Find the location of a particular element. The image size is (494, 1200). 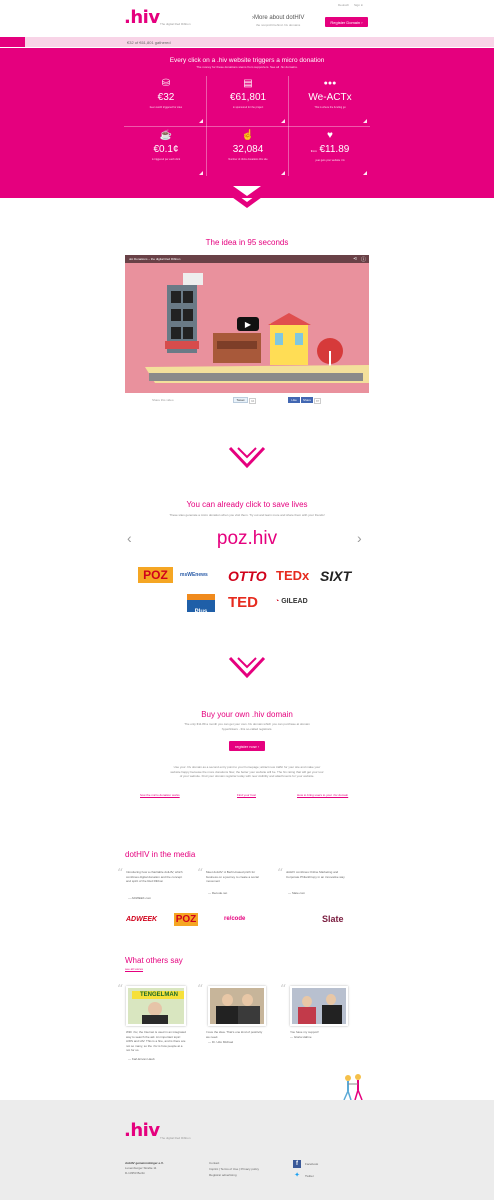

logo-tedx: TEDx is located at coordinates (292, 575).